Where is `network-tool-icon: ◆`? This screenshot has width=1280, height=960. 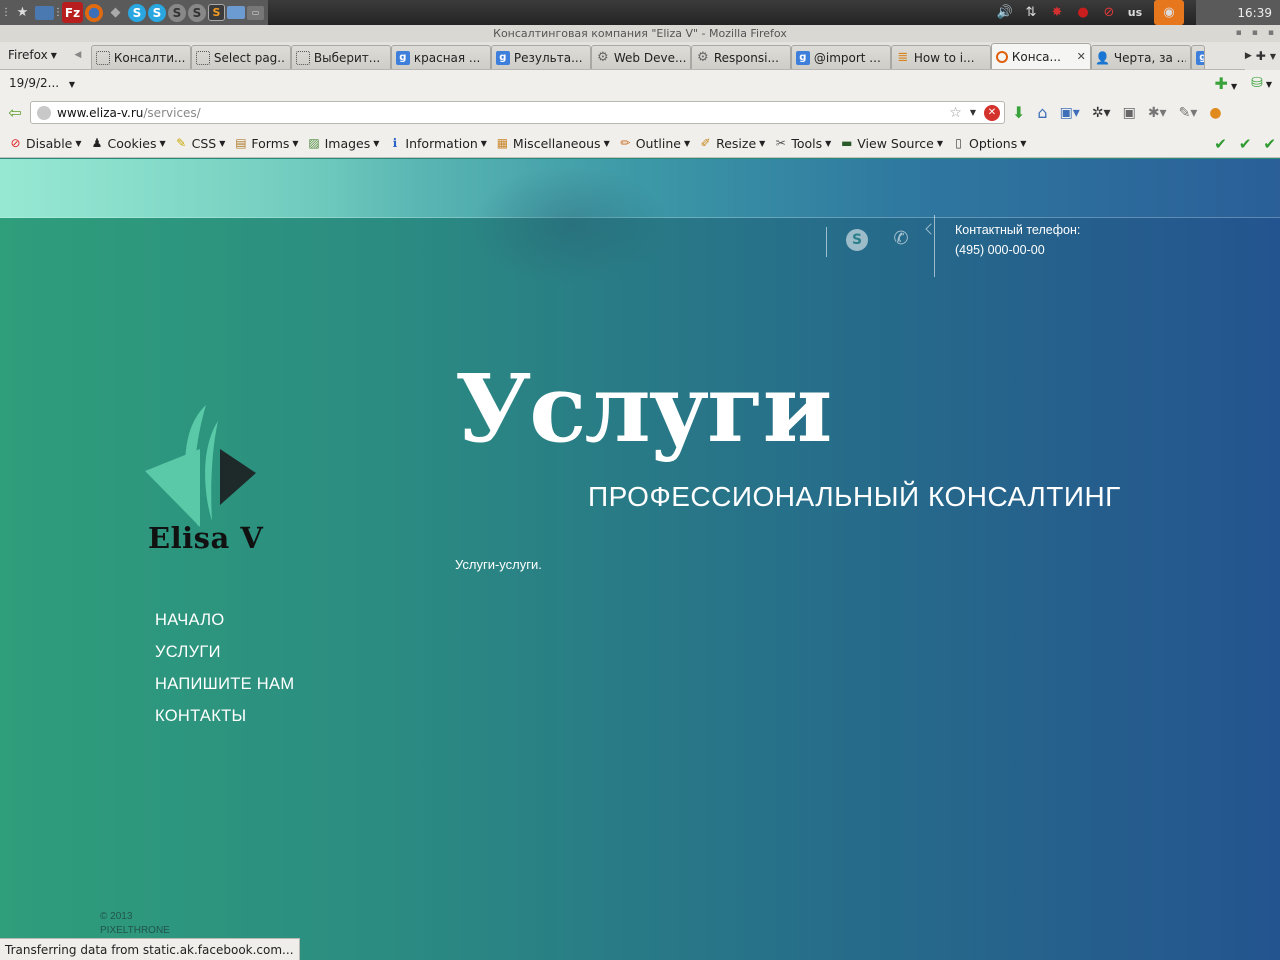
network-tool-icon: ◆ is located at coordinates (115, 12).